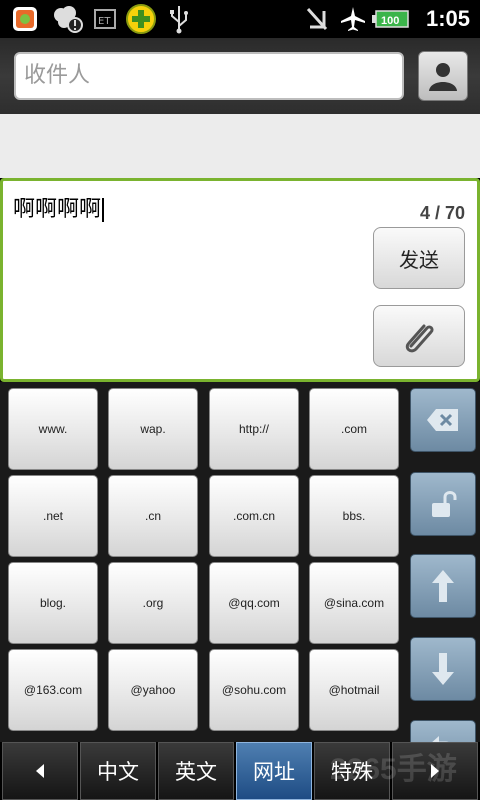  Describe the element at coordinates (67, 19) in the screenshot. I see `clover-icon` at that location.